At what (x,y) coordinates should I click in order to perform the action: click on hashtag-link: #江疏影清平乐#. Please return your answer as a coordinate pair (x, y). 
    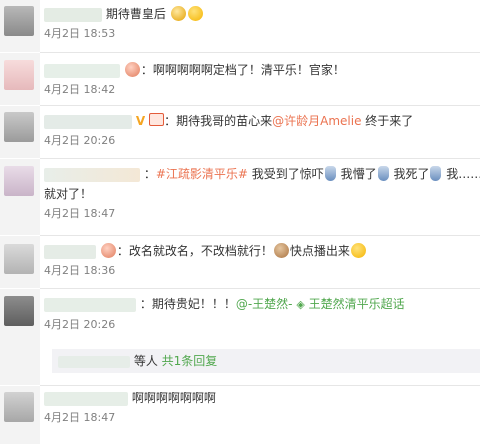
    Looking at the image, I should click on (202, 174).